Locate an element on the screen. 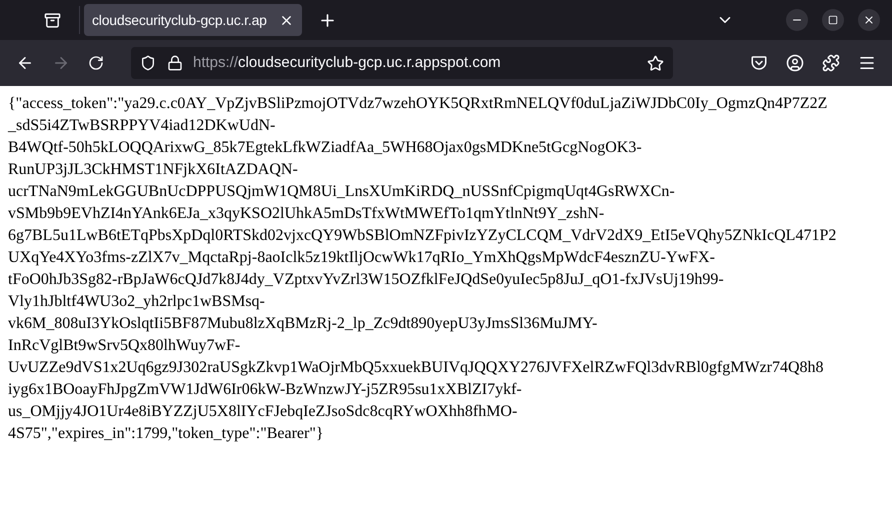 This screenshot has width=892, height=514. json-text-line: vSMb9b9EVhZI4nYAnk6EJa_x3qyKSO2lUhkA5mDsTfxWtMWEfTo1qmYtlnNt9Y_zshN- is located at coordinates (306, 214).